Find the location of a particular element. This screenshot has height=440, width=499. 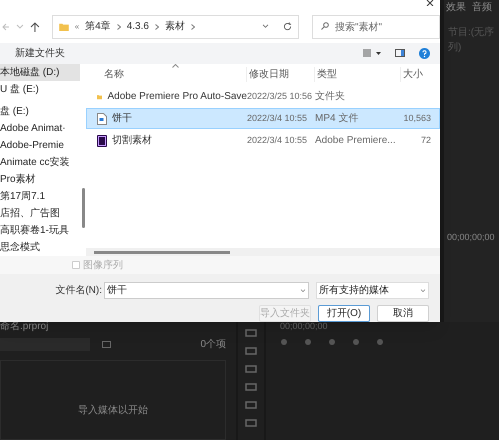

breadcrumb-item: 素材 is located at coordinates (174, 26).